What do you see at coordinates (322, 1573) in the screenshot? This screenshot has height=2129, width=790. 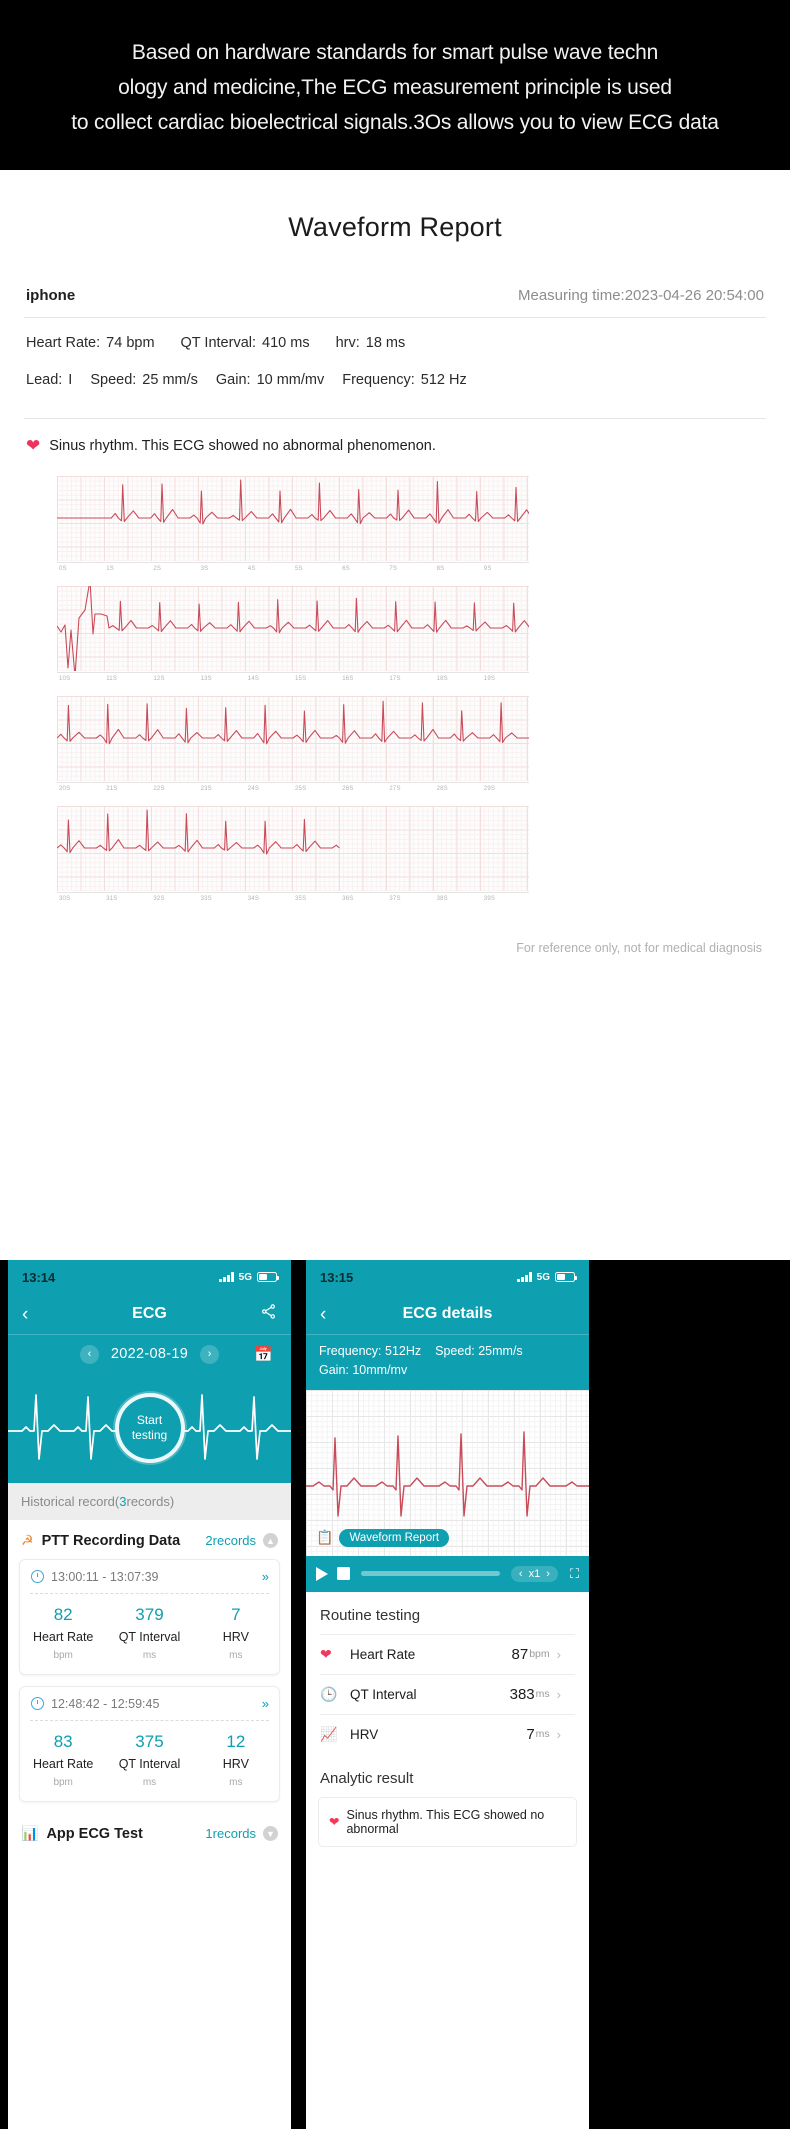 I see `play-icon` at bounding box center [322, 1573].